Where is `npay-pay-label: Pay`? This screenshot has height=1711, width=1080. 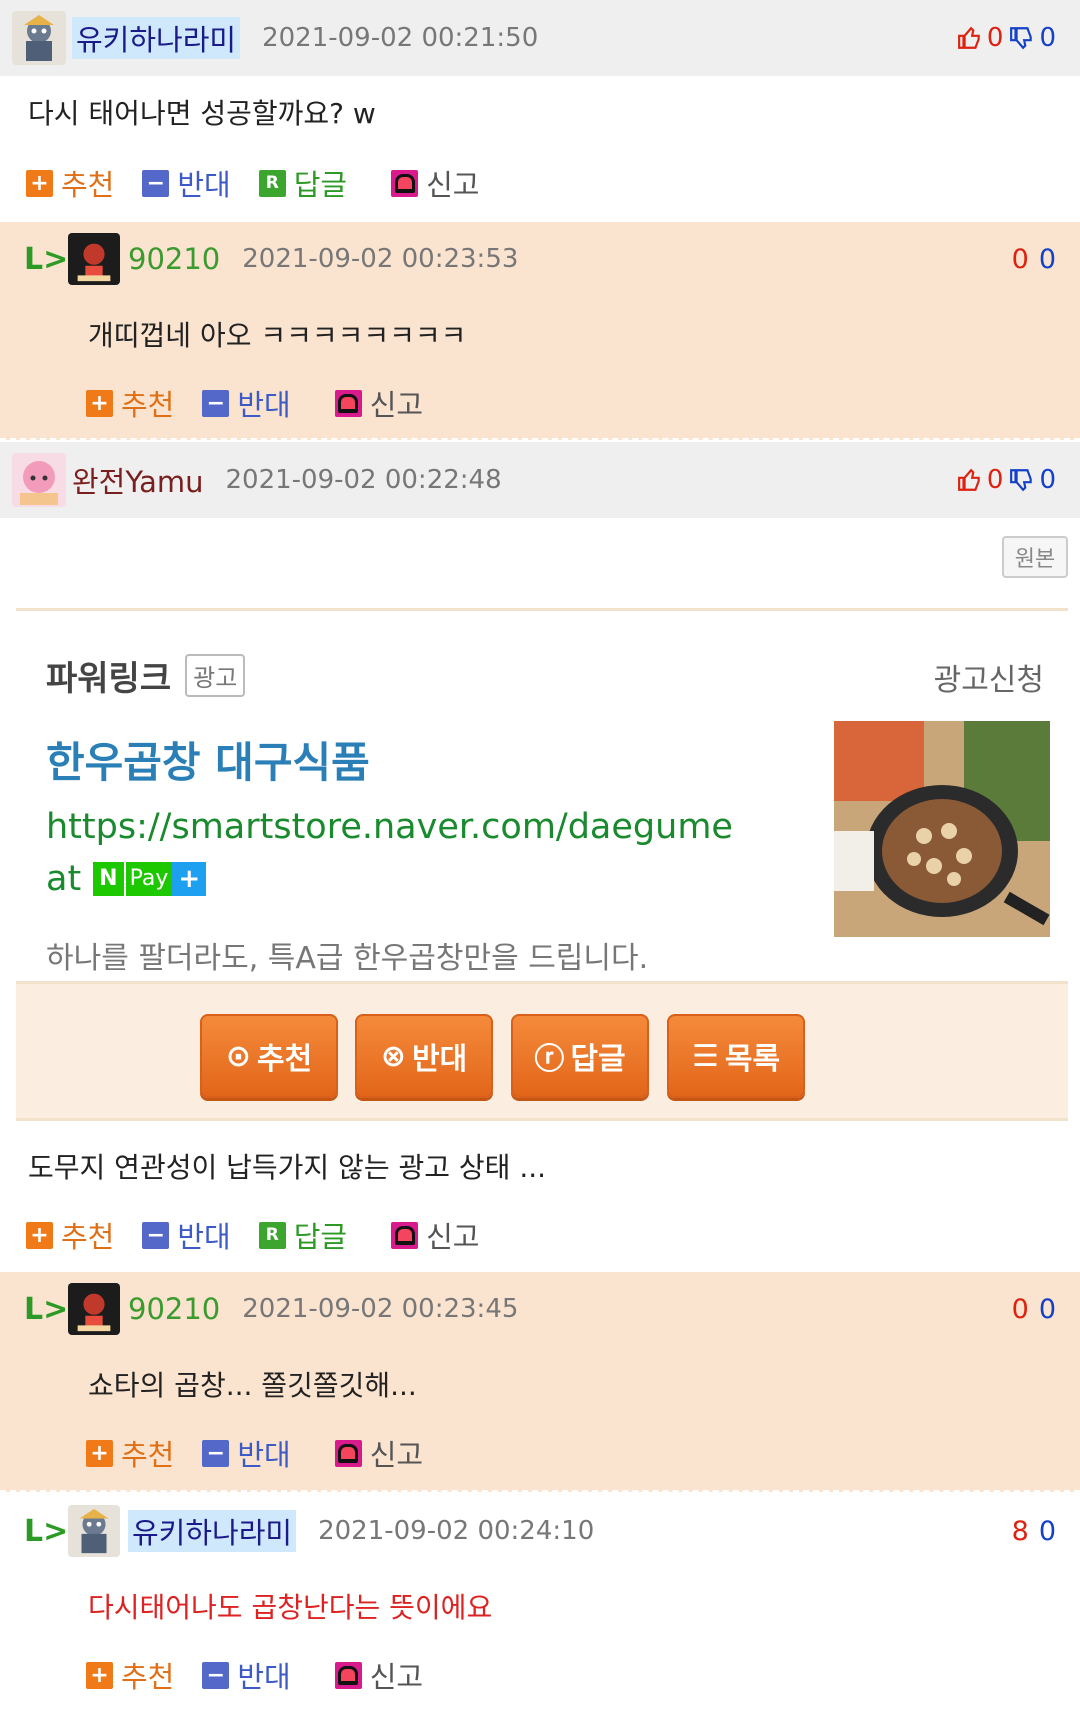
npay-pay-label: Pay is located at coordinates (149, 879).